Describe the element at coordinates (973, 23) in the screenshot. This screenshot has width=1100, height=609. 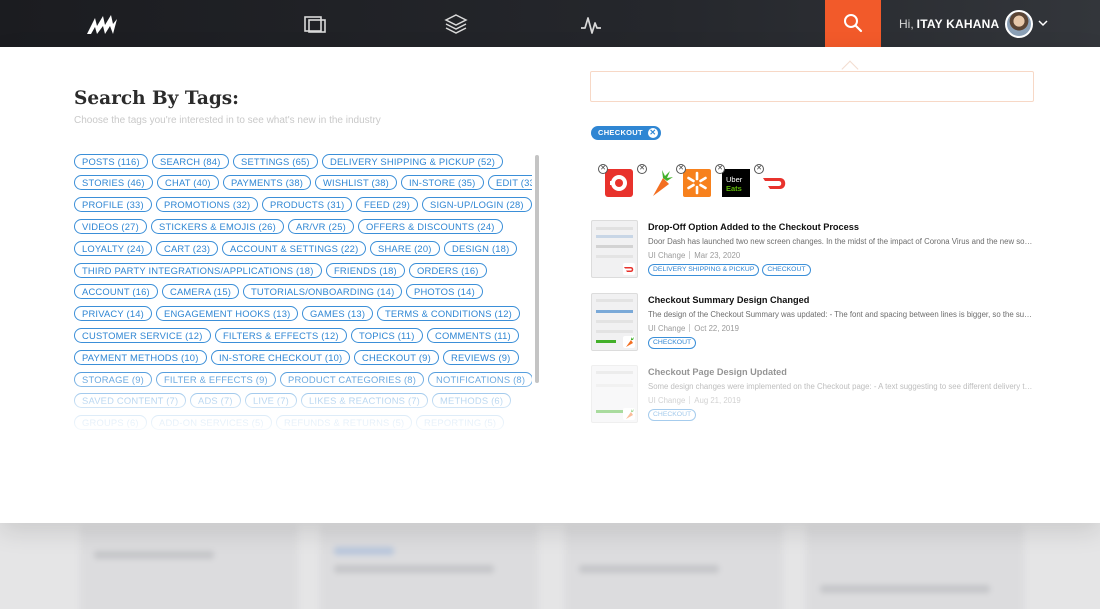
I see `user-menu: Hi, ITAY KAHANA` at that location.